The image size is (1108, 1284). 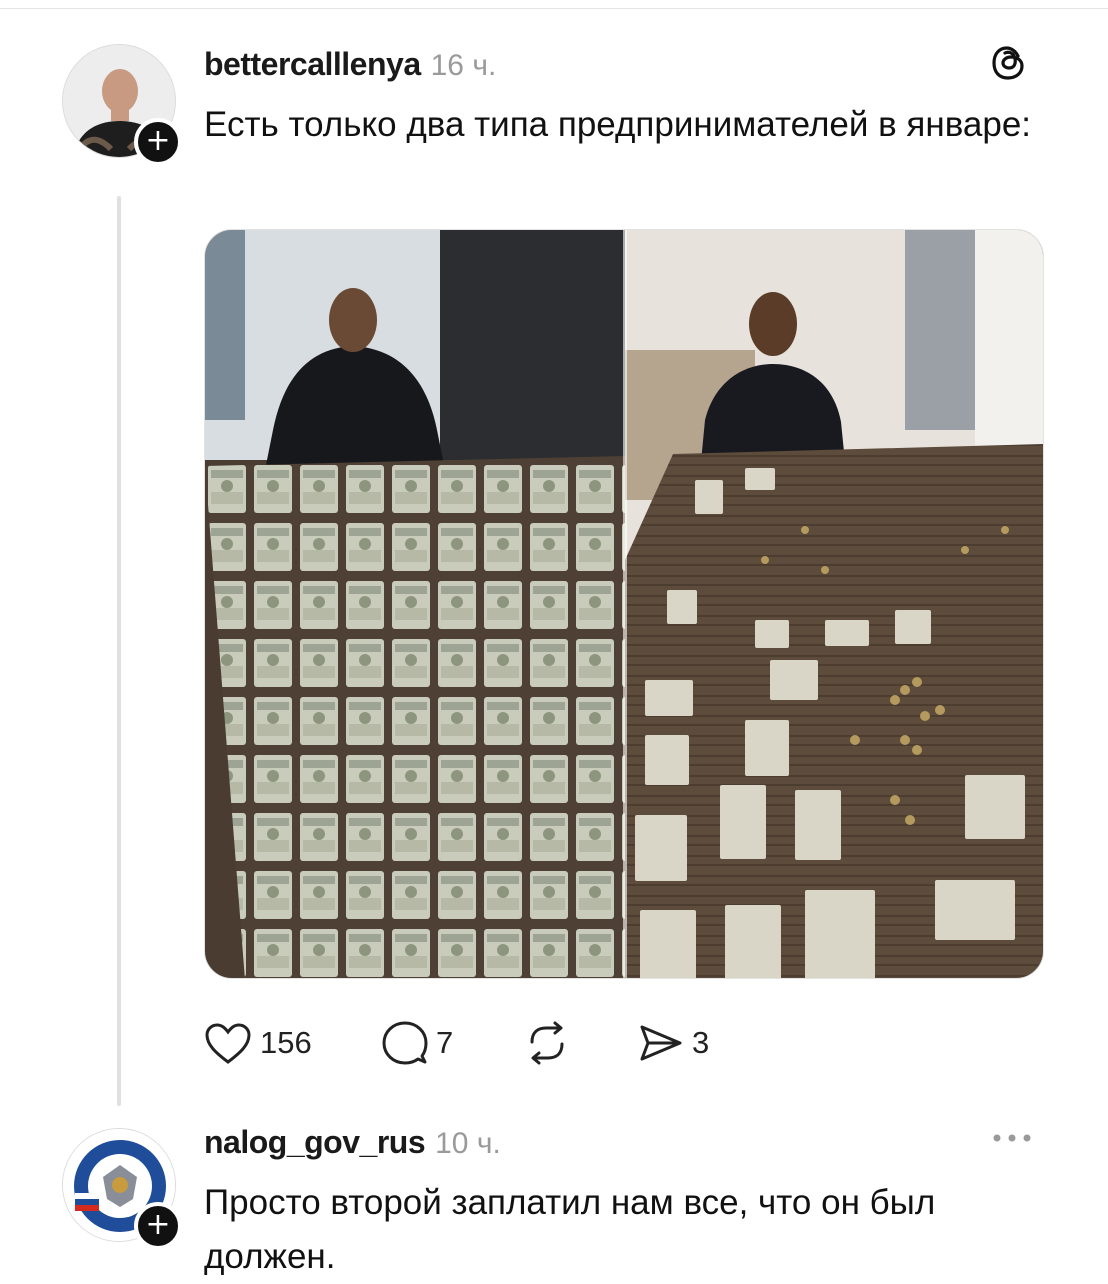 I want to click on reply-author-name: nalog_gov_rus 10 ч., so click(x=352, y=1142).